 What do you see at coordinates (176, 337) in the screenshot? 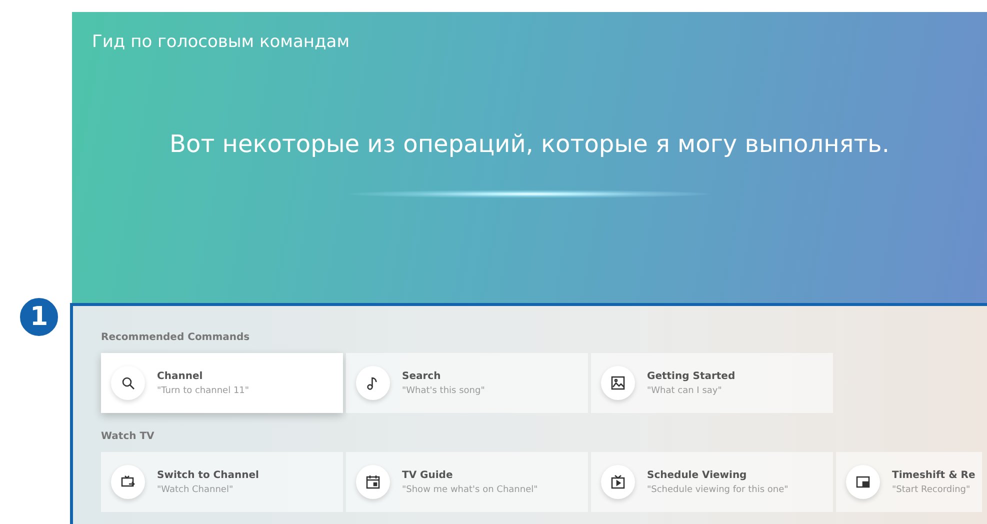
I see `section-heading: Recommended Commands` at bounding box center [176, 337].